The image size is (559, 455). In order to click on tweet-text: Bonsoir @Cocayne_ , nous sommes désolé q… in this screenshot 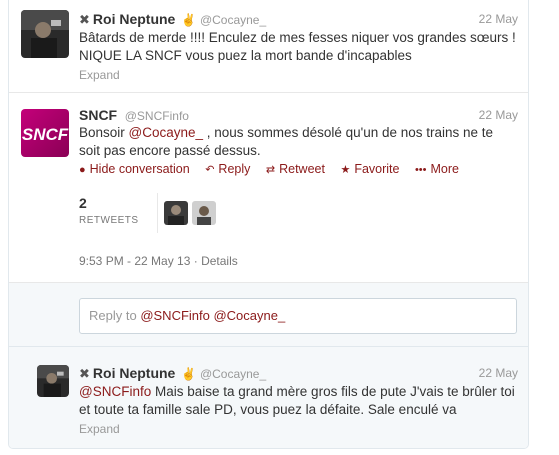, I will do `click(286, 141)`.